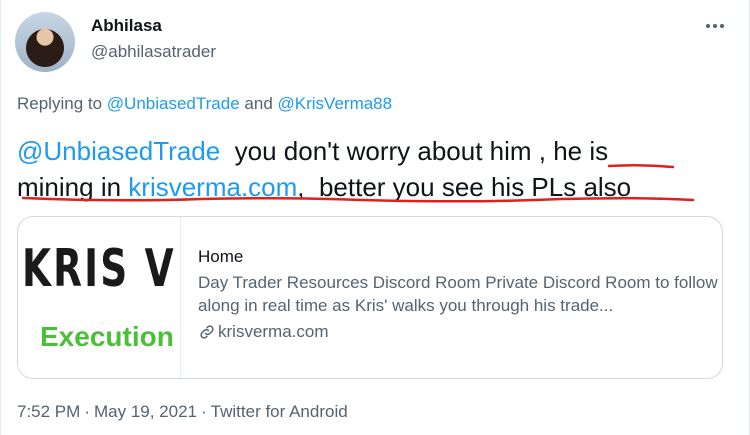 The height and width of the screenshot is (435, 750). Describe the element at coordinates (126, 26) in the screenshot. I see `author-display-name: Abhilasa` at that location.